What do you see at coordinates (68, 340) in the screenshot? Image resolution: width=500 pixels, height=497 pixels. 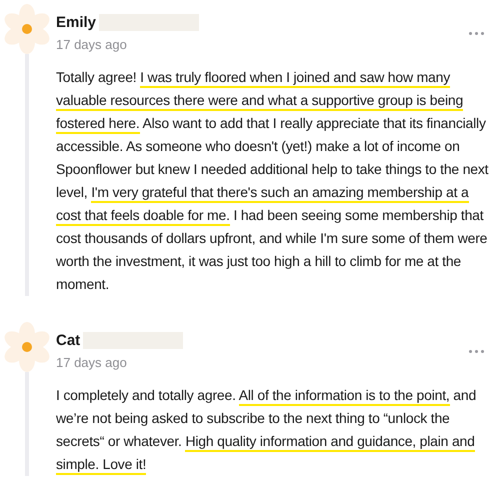 I see `author-name: Cat` at bounding box center [68, 340].